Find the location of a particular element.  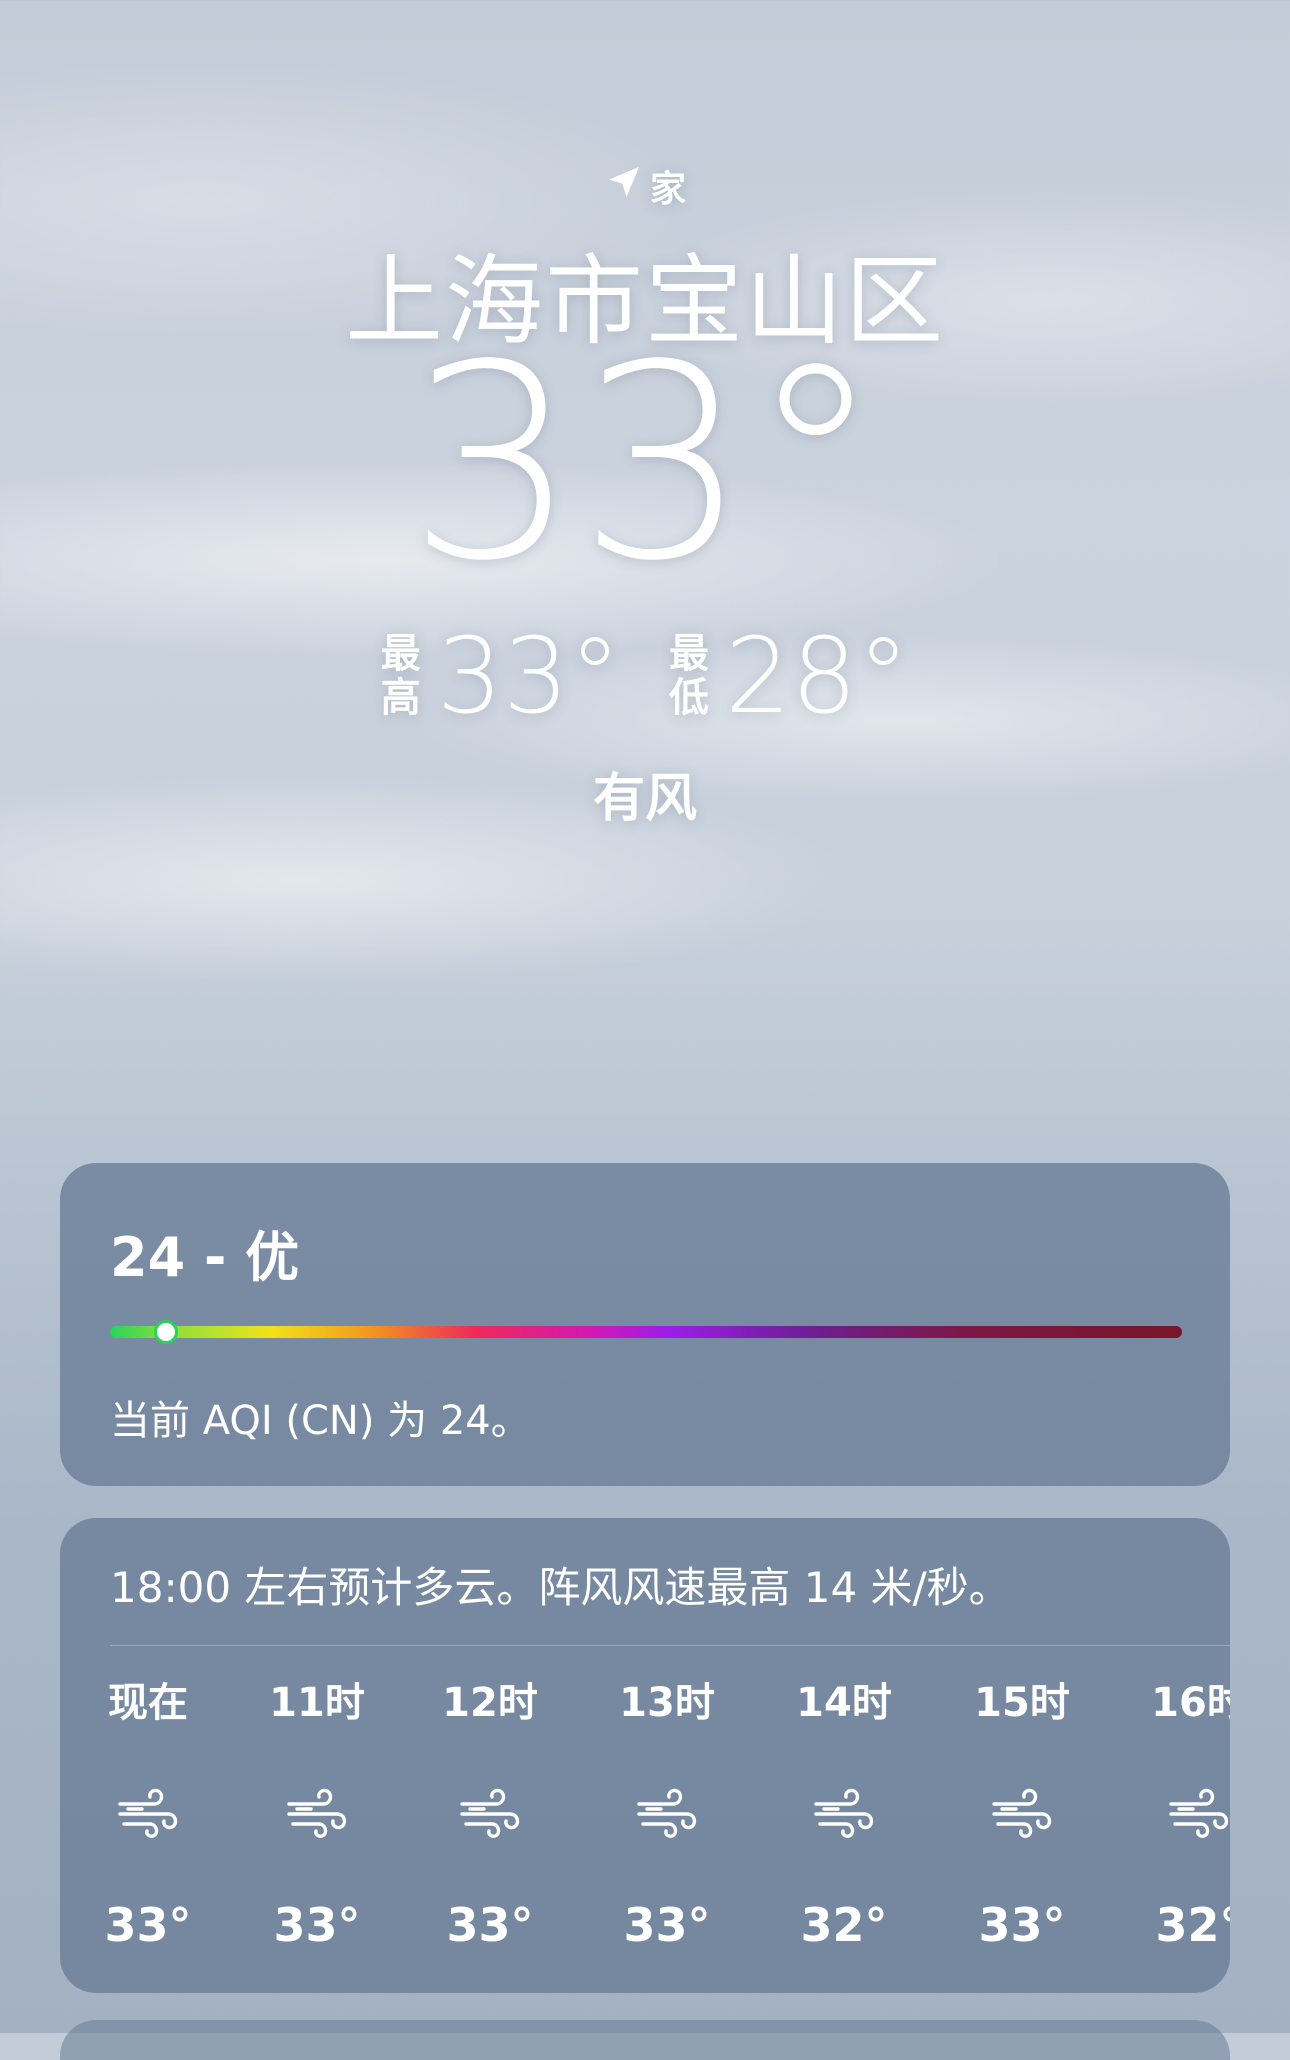

hour-column: 14时 32° is located at coordinates (844, 1815).